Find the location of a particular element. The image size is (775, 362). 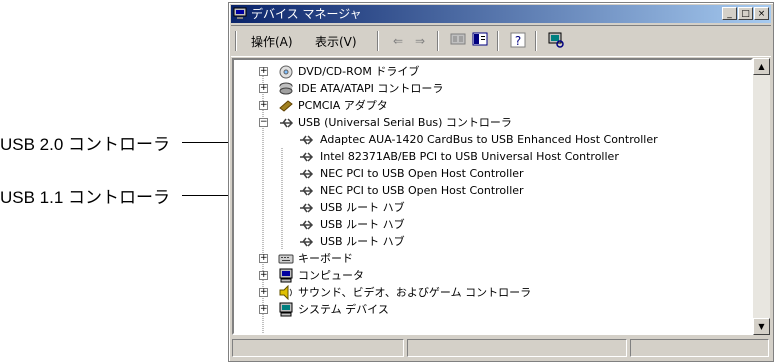

menu-view: 表示(V) is located at coordinates (336, 41).